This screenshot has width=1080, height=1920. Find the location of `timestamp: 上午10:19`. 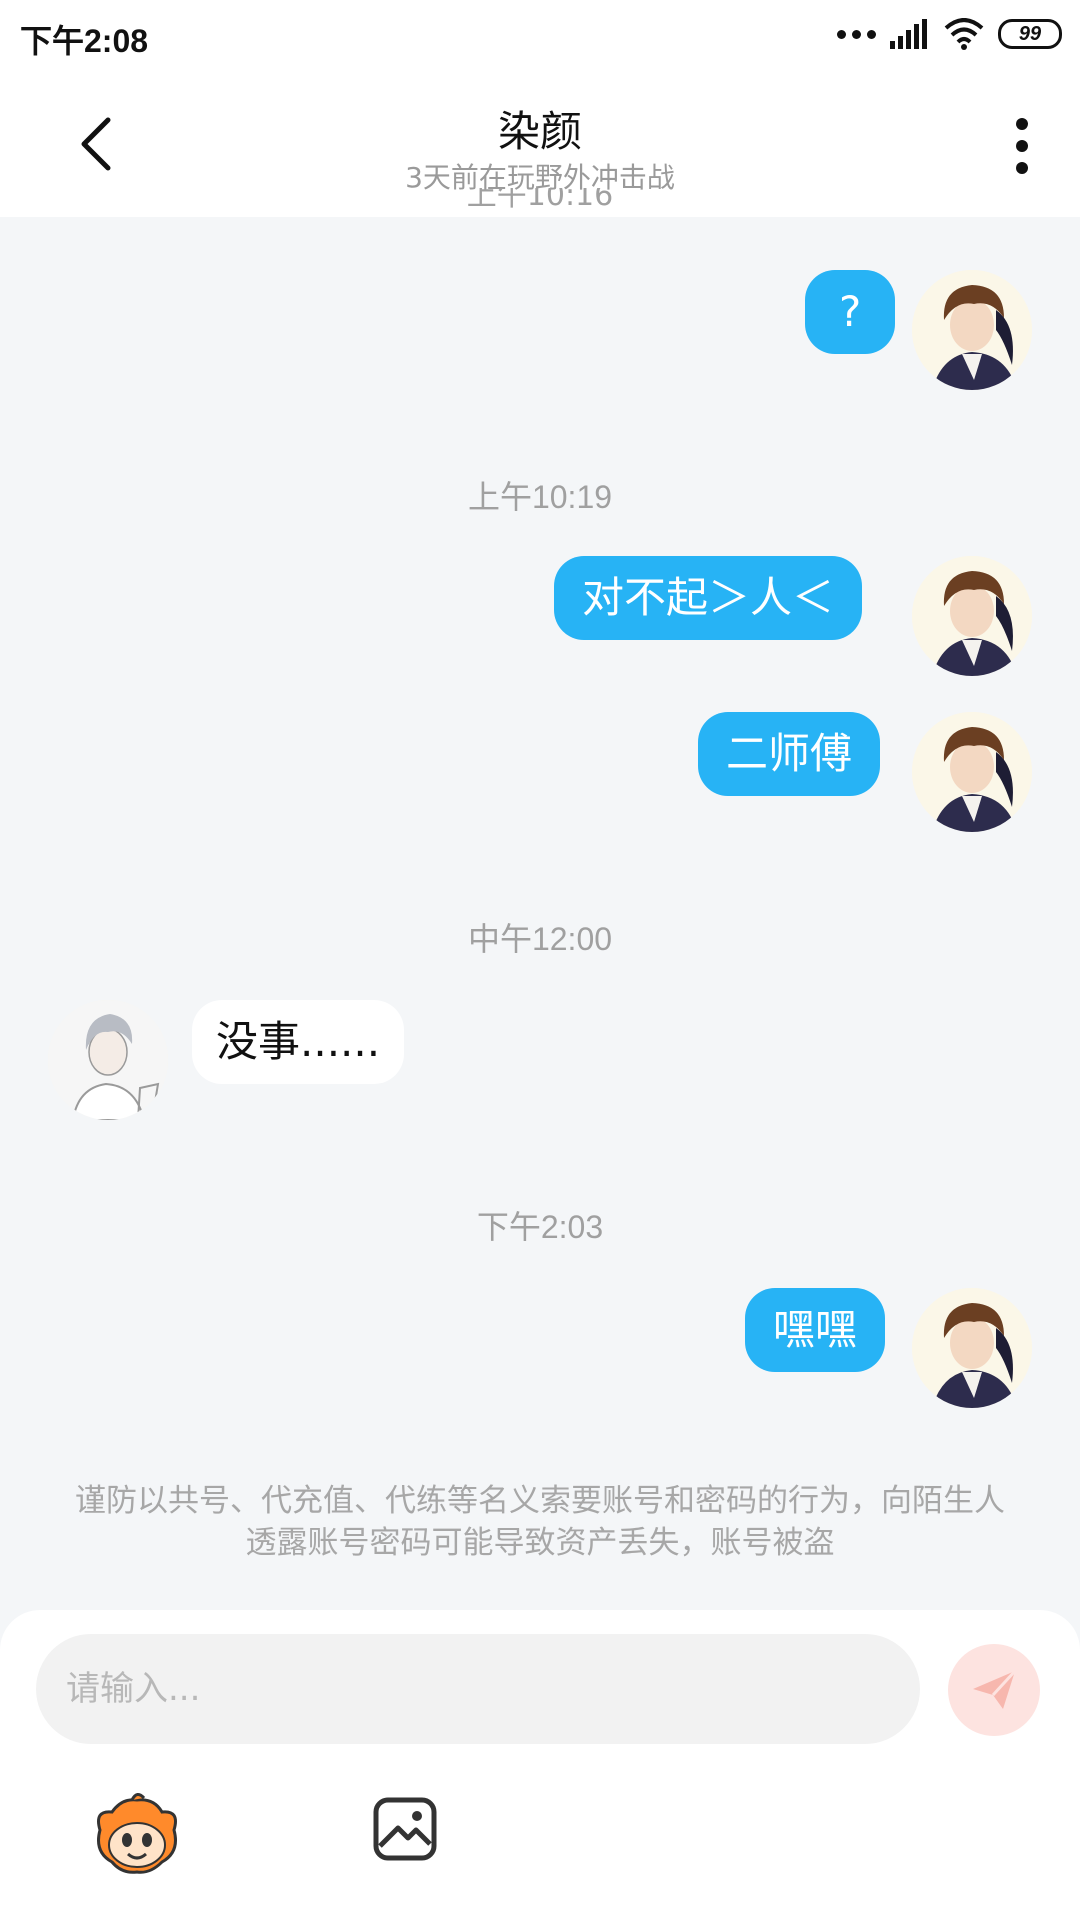

timestamp: 上午10:19 is located at coordinates (540, 497).